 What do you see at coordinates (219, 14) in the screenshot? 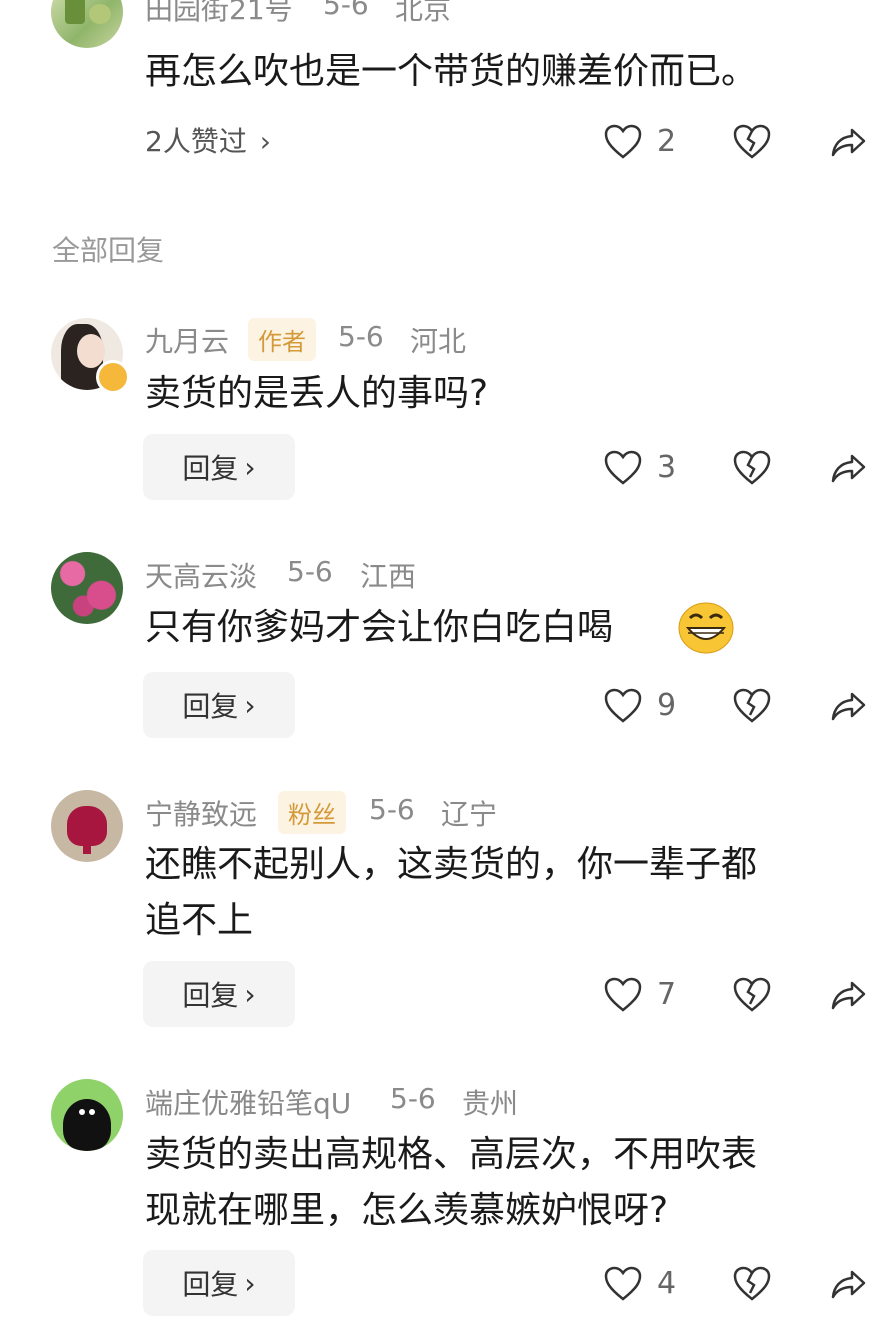
I see `author-name: 田园街21号` at bounding box center [219, 14].